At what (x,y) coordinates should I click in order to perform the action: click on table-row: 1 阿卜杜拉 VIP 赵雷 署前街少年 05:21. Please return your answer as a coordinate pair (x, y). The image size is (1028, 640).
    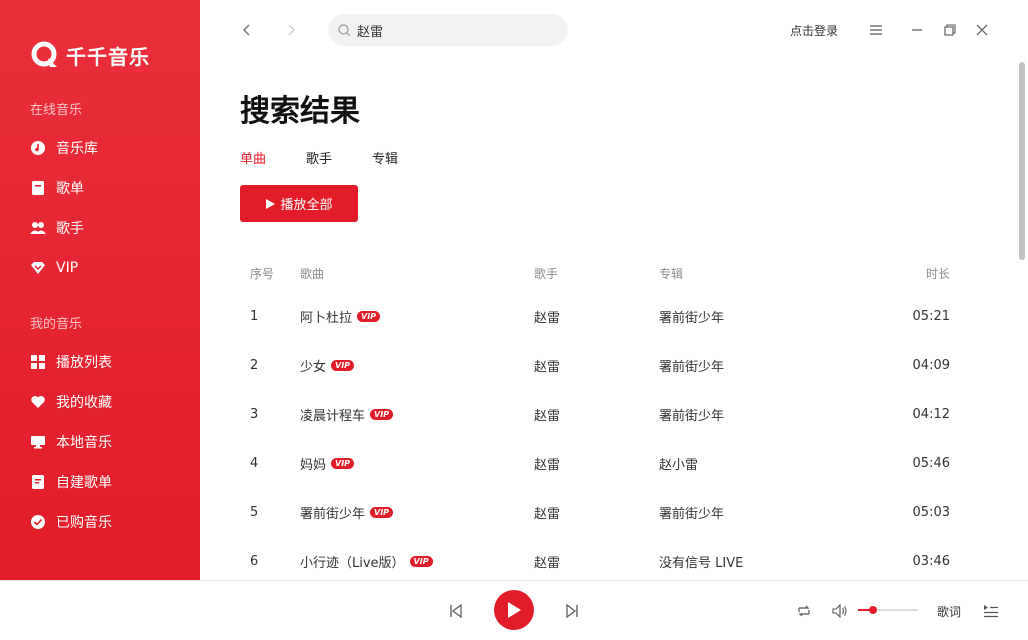
    Looking at the image, I should click on (500, 316).